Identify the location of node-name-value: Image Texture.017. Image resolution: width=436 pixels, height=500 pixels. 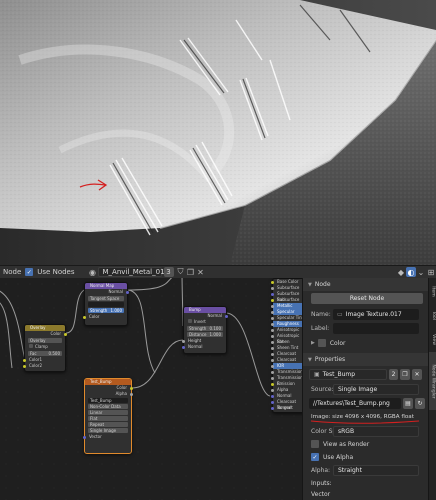
(373, 314).